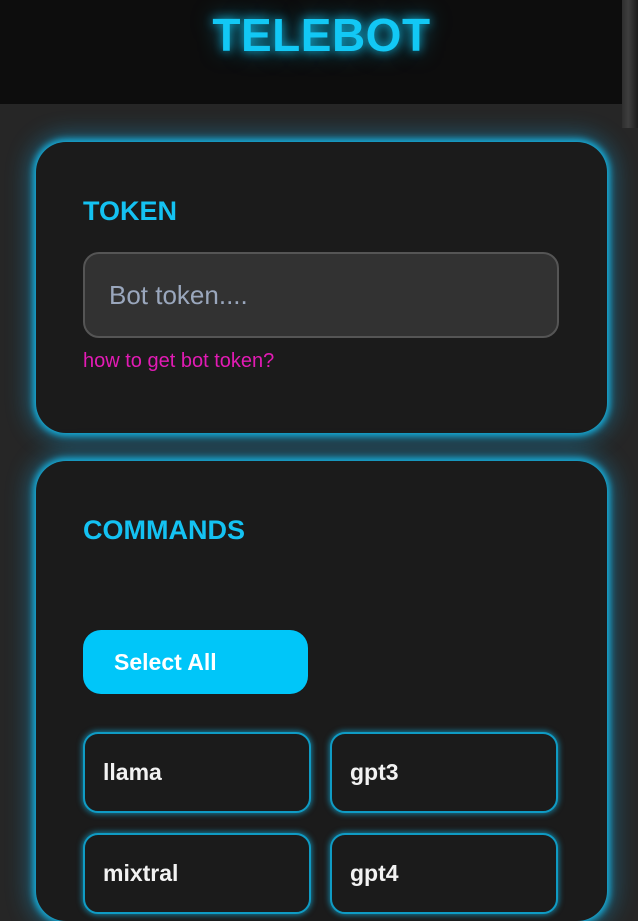 The width and height of the screenshot is (638, 921). What do you see at coordinates (197, 772) in the screenshot?
I see `command-option-llama: llama` at bounding box center [197, 772].